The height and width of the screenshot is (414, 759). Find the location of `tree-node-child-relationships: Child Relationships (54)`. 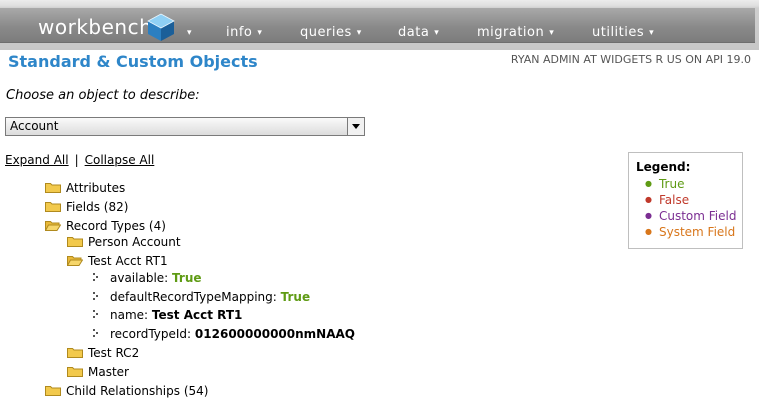

tree-node-child-relationships: Child Relationships (54) is located at coordinates (126, 391).